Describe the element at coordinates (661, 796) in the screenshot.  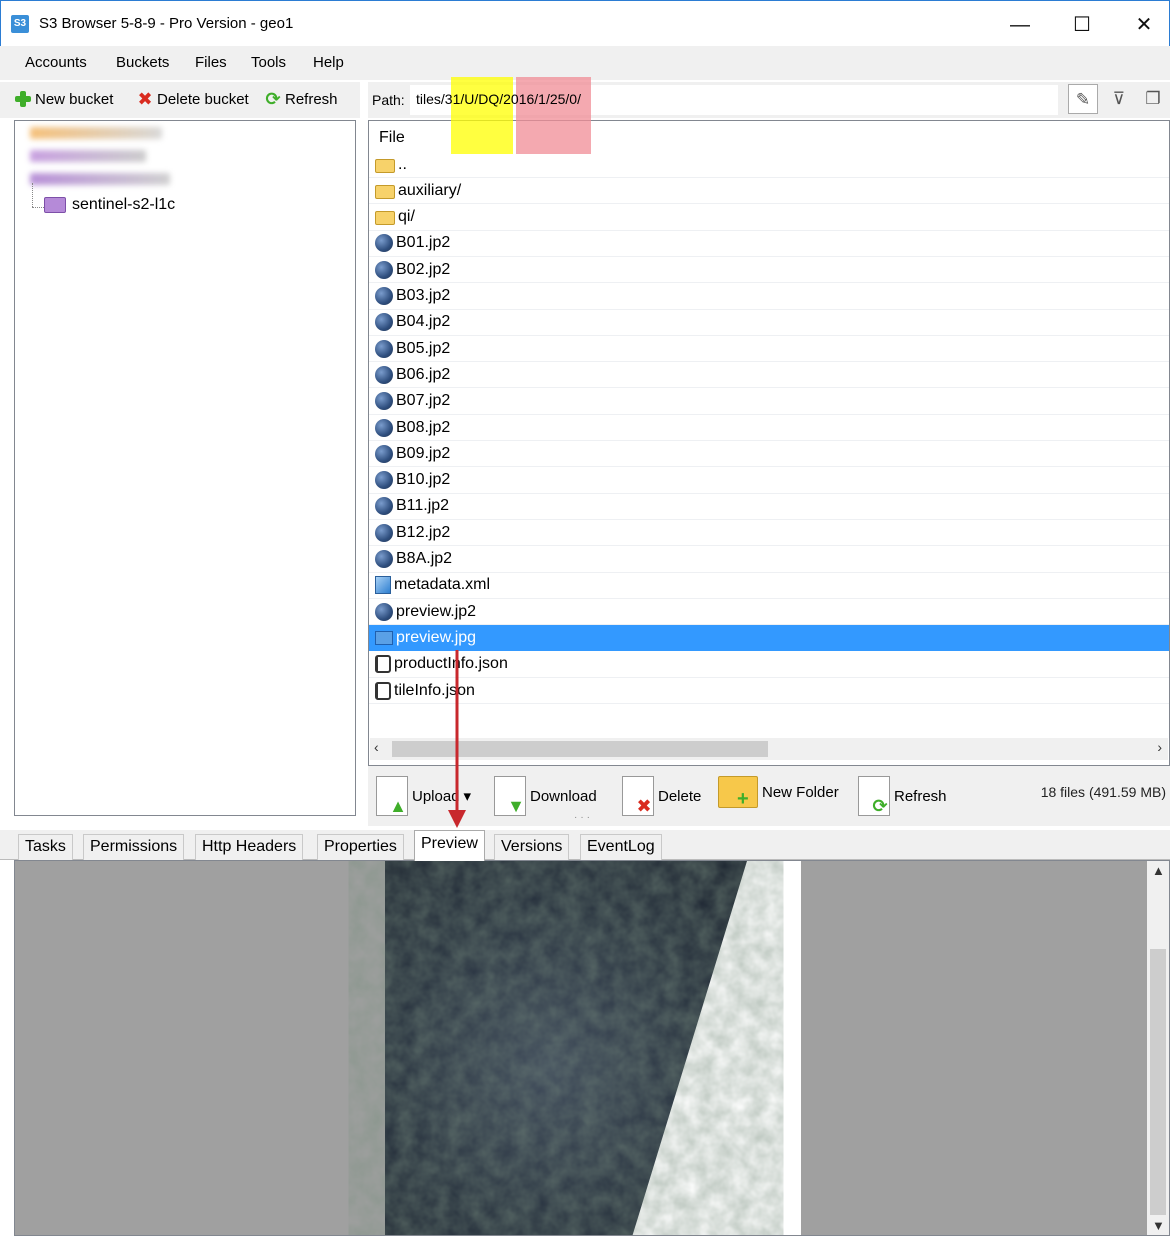
I see `delete-button: ✖ Delete` at that location.